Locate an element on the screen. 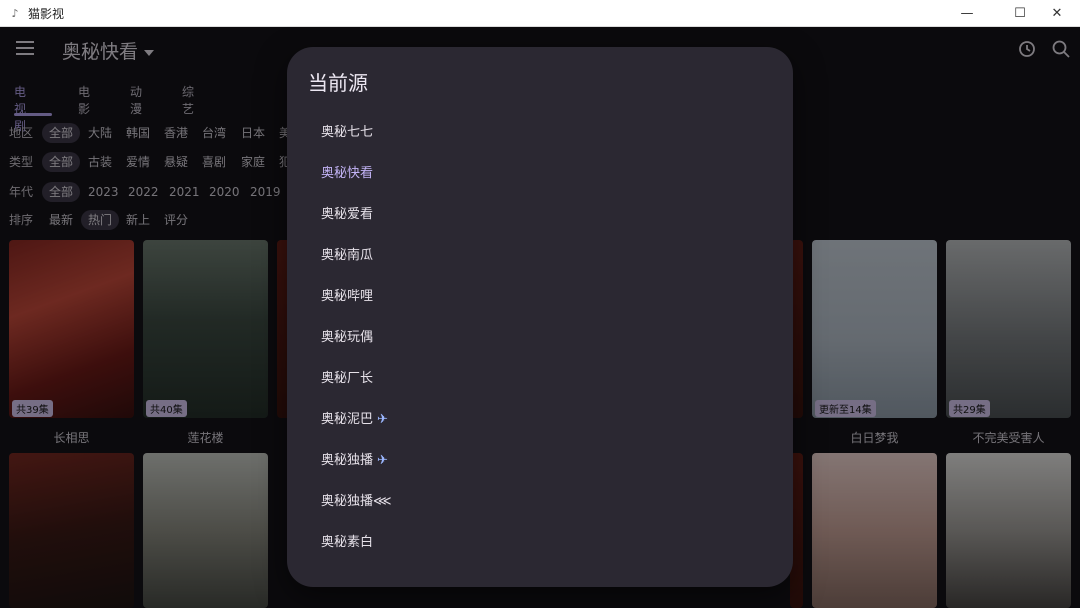  source-option: 奥秘七七 is located at coordinates (347, 130).